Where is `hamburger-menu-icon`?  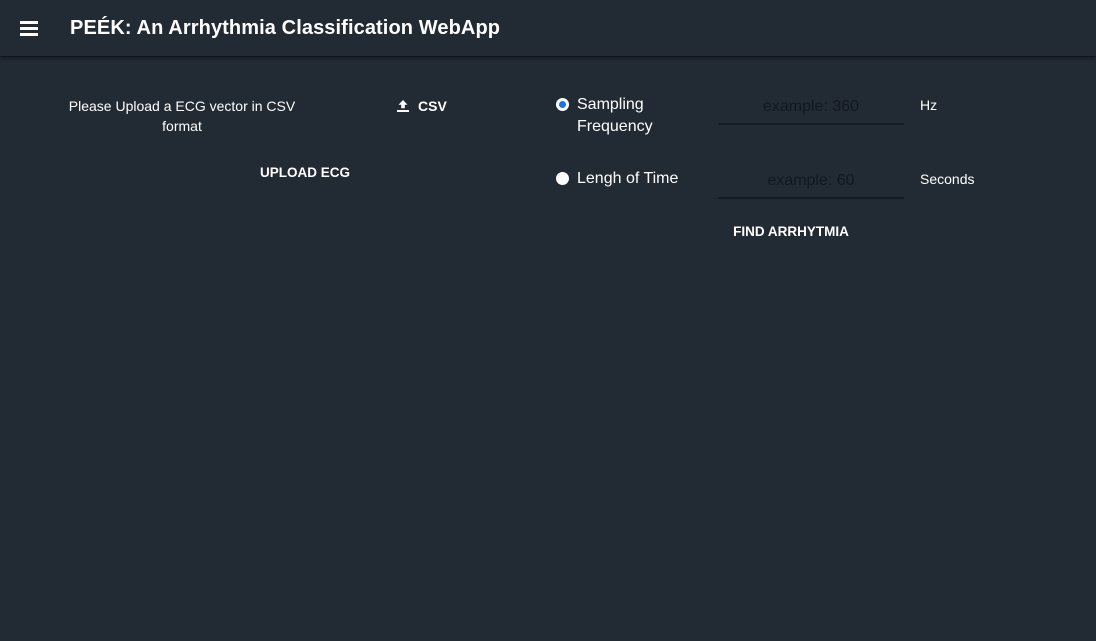
hamburger-menu-icon is located at coordinates (29, 28).